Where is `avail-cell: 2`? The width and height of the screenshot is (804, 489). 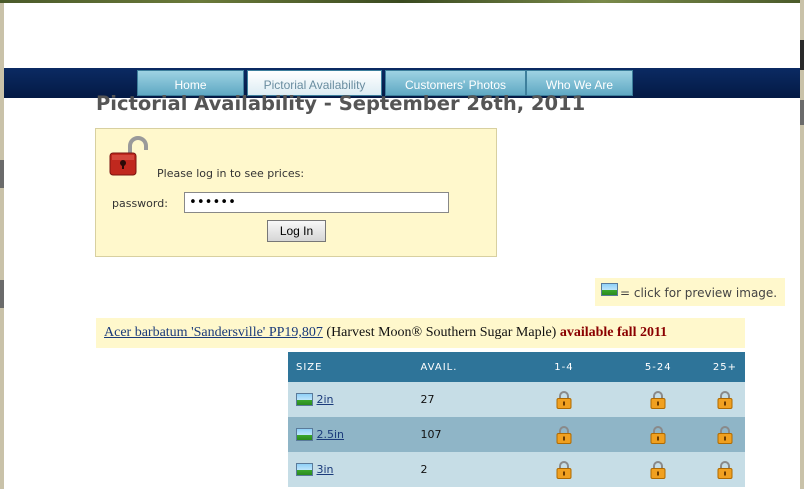 avail-cell: 2 is located at coordinates (464, 469).